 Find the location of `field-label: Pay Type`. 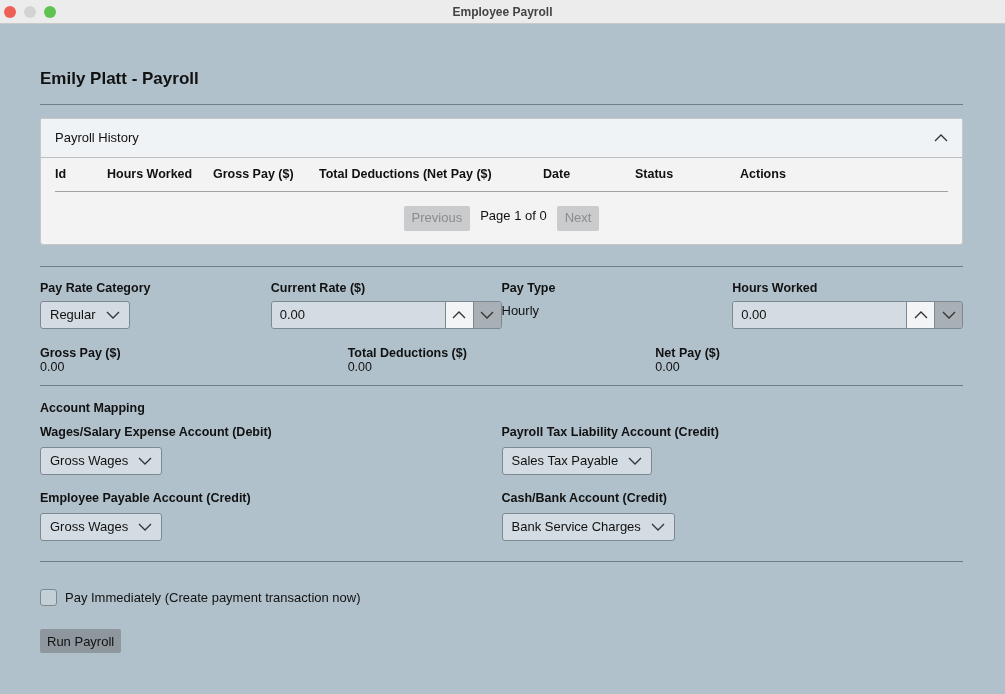

field-label: Pay Type is located at coordinates (528, 288).